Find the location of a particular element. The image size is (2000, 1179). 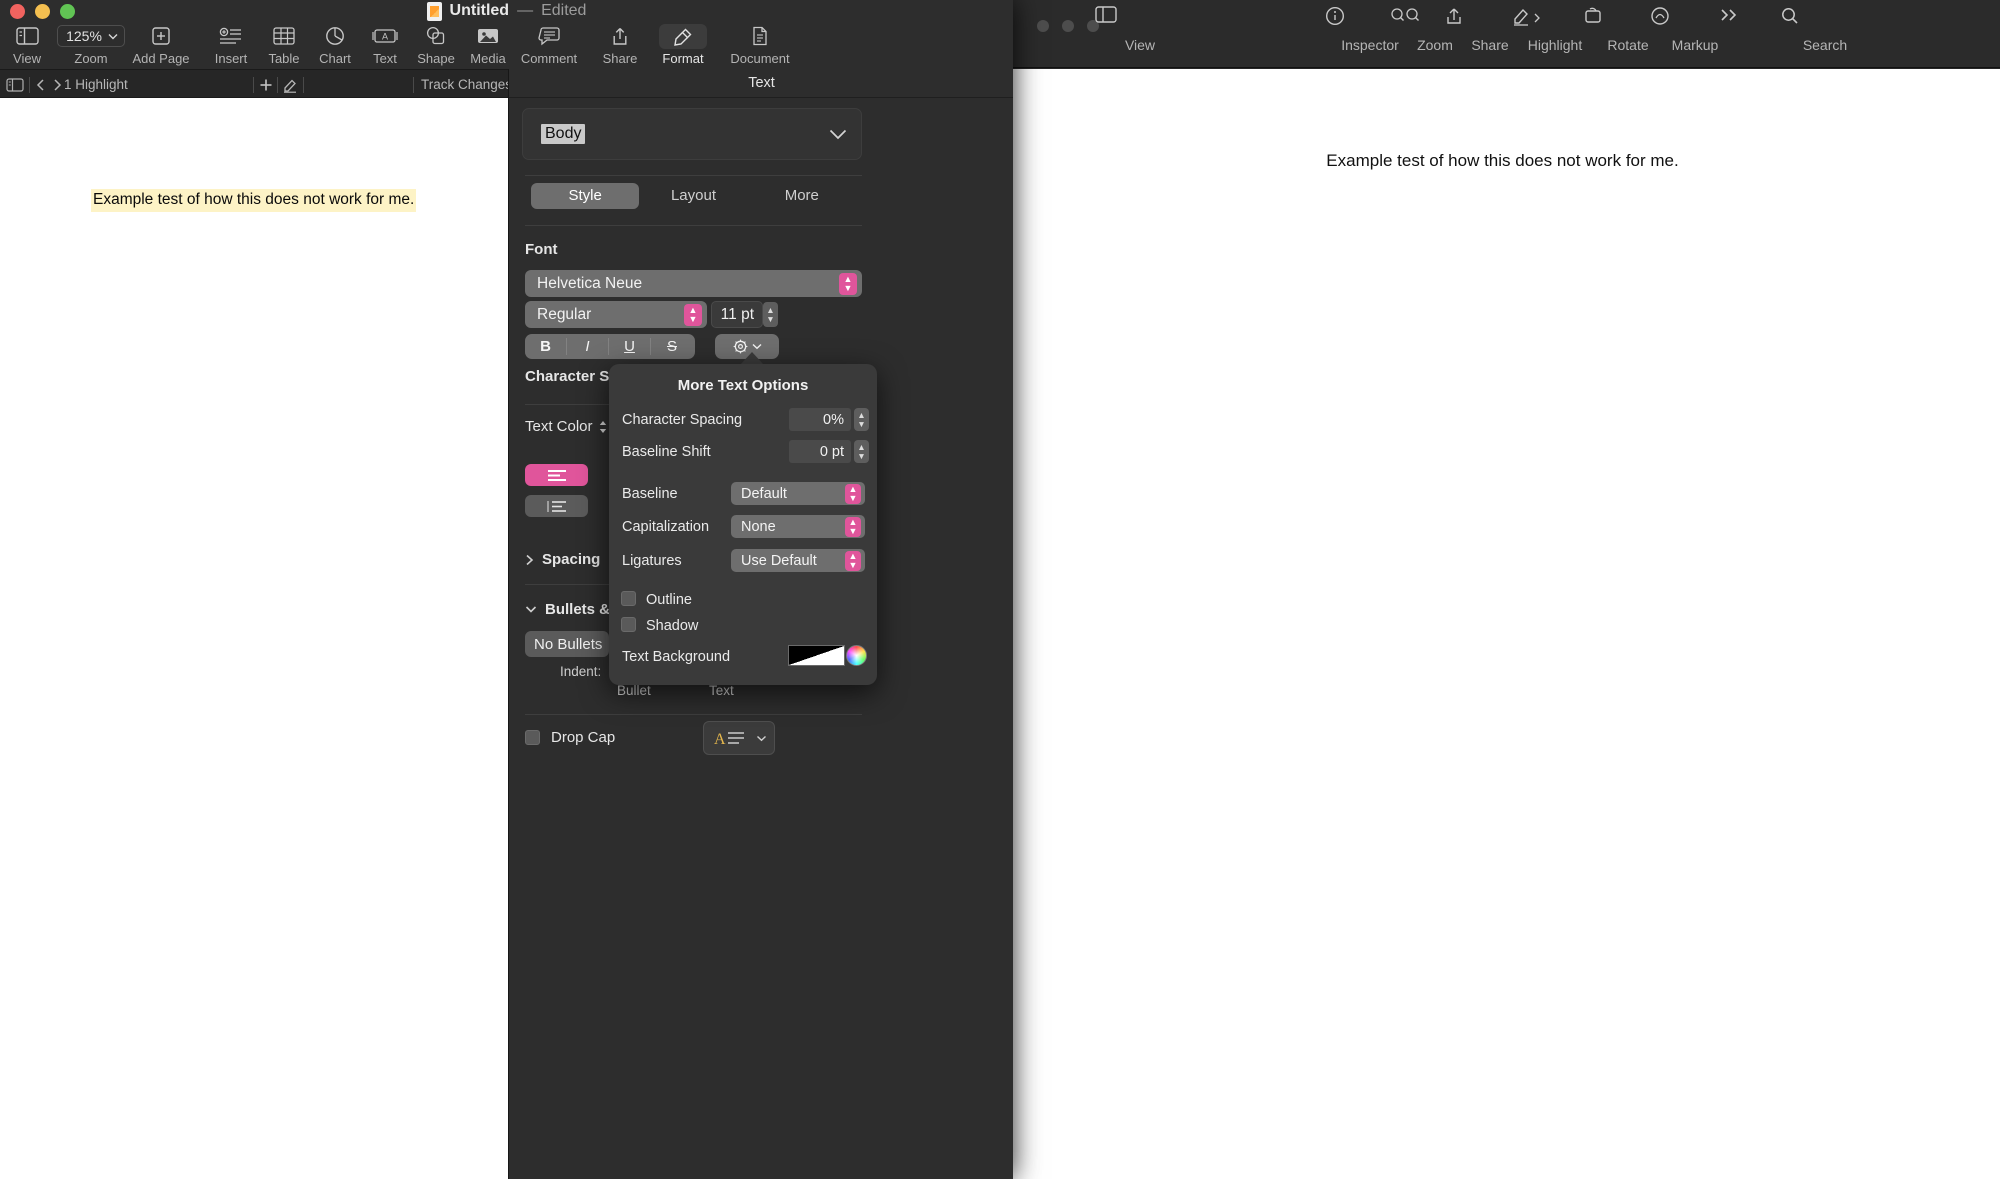

add-highlight-button is located at coordinates (266, 84).